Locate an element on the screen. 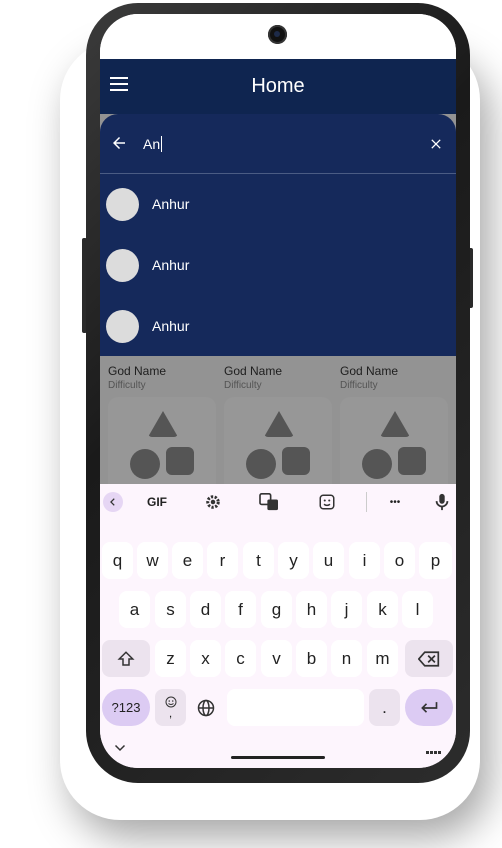 Image resolution: width=502 pixels, height=848 pixels. enter-key is located at coordinates (429, 707).